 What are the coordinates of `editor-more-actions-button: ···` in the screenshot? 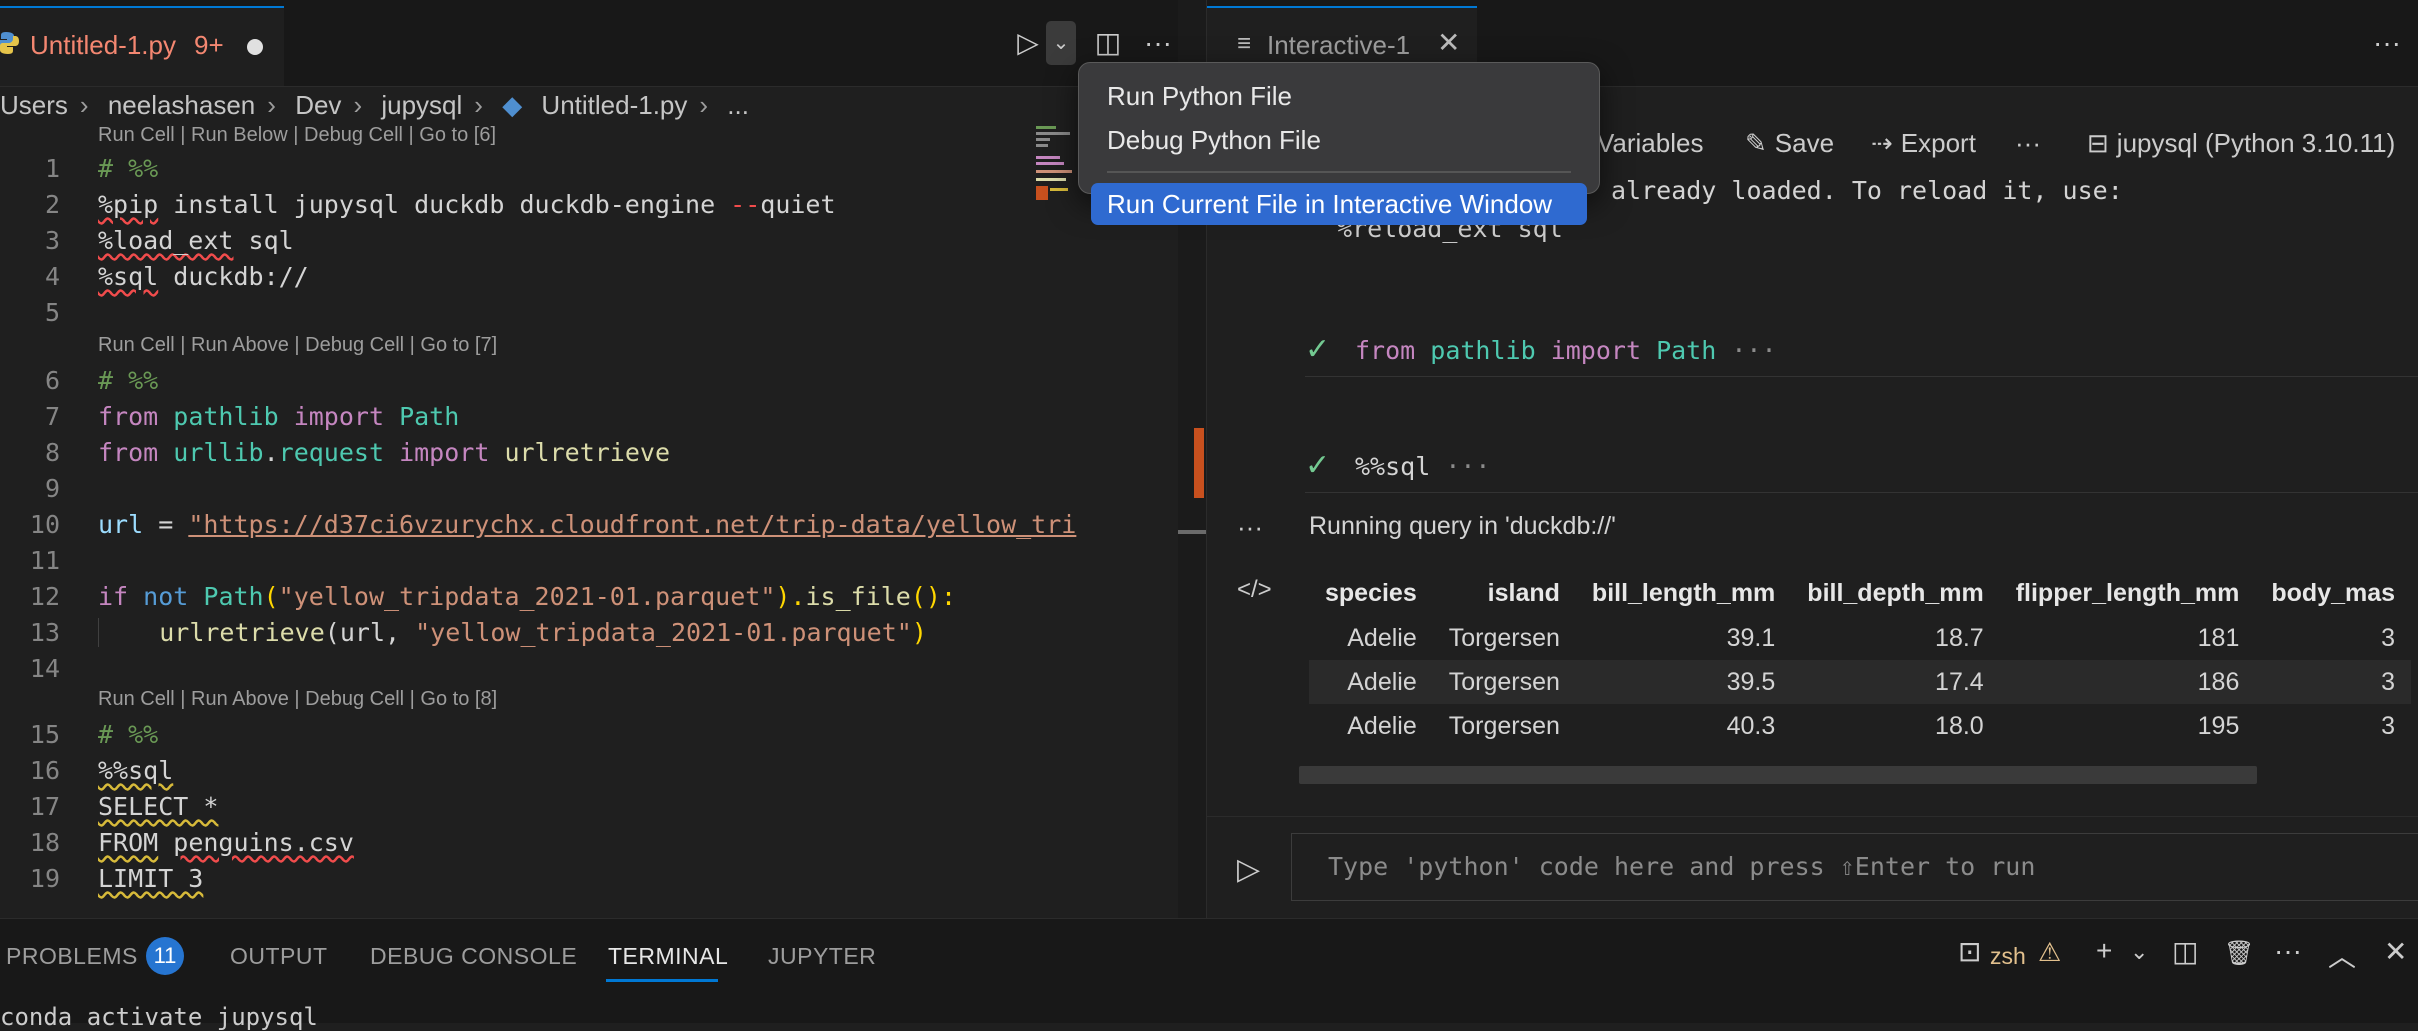 It's located at (1158, 43).